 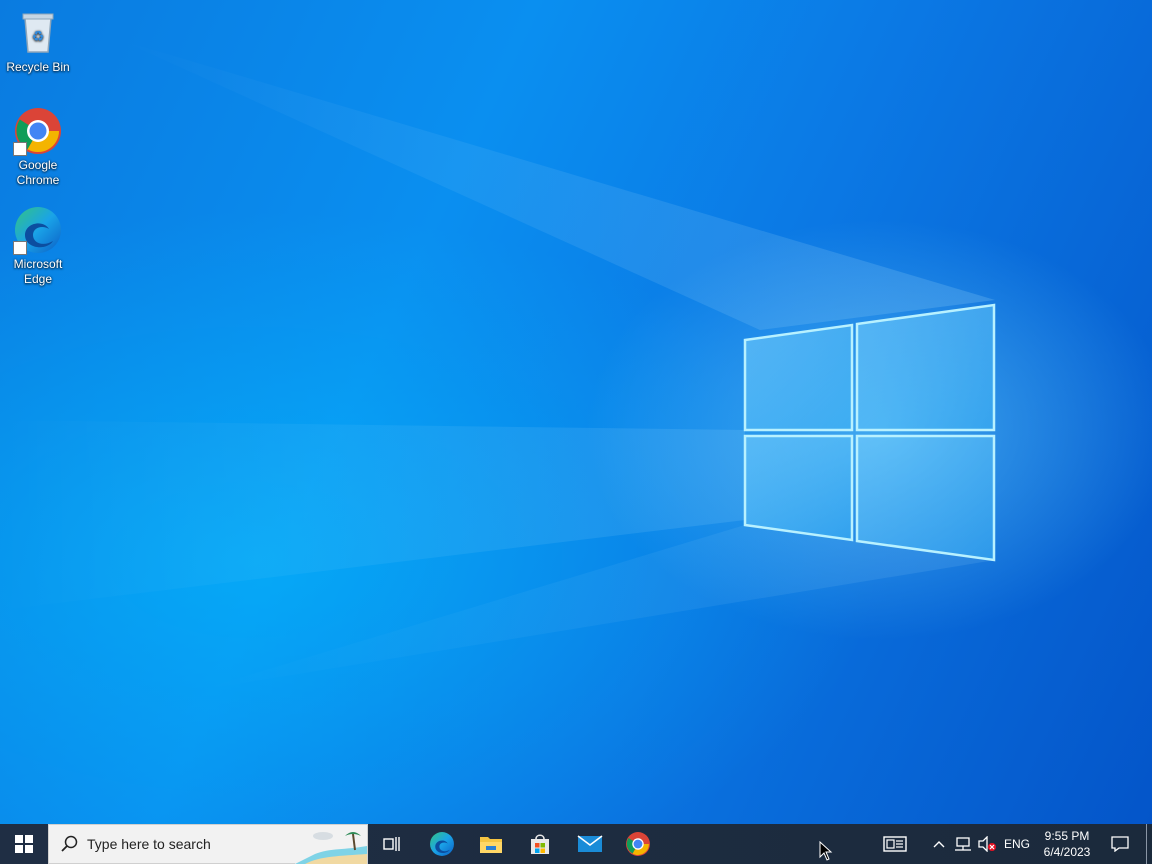 What do you see at coordinates (869, 432) in the screenshot?
I see `windows-logo-wallpaper` at bounding box center [869, 432].